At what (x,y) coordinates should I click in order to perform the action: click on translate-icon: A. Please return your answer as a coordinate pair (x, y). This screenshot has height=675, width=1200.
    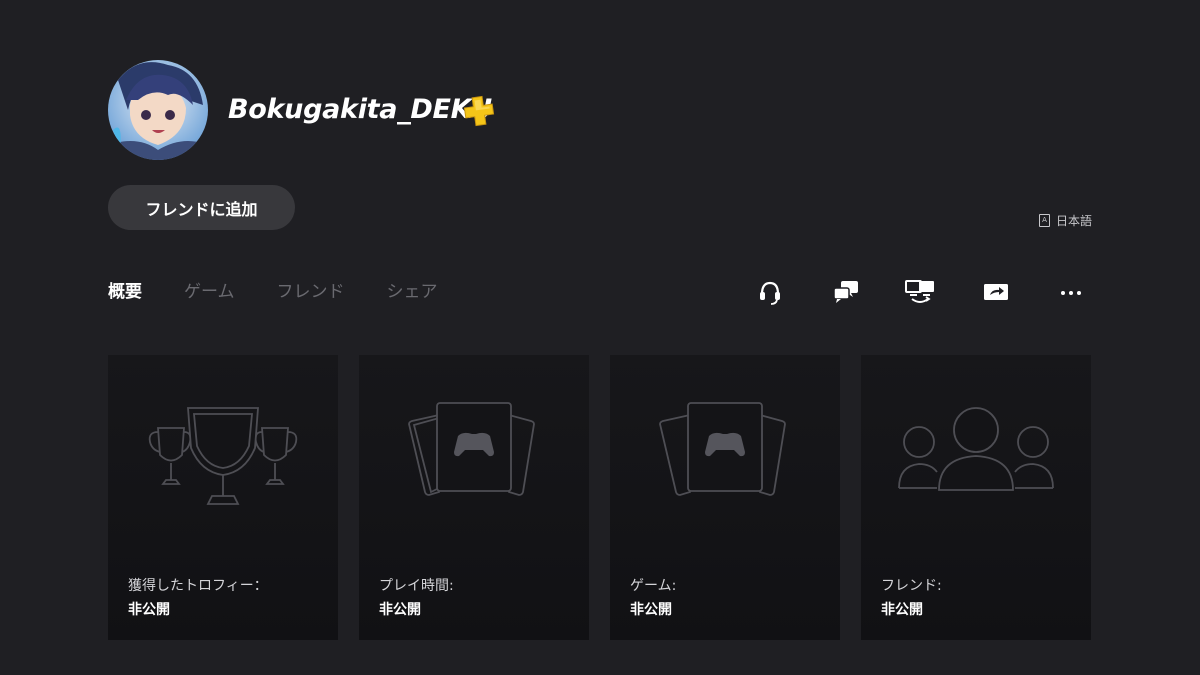
    Looking at the image, I should click on (1044, 220).